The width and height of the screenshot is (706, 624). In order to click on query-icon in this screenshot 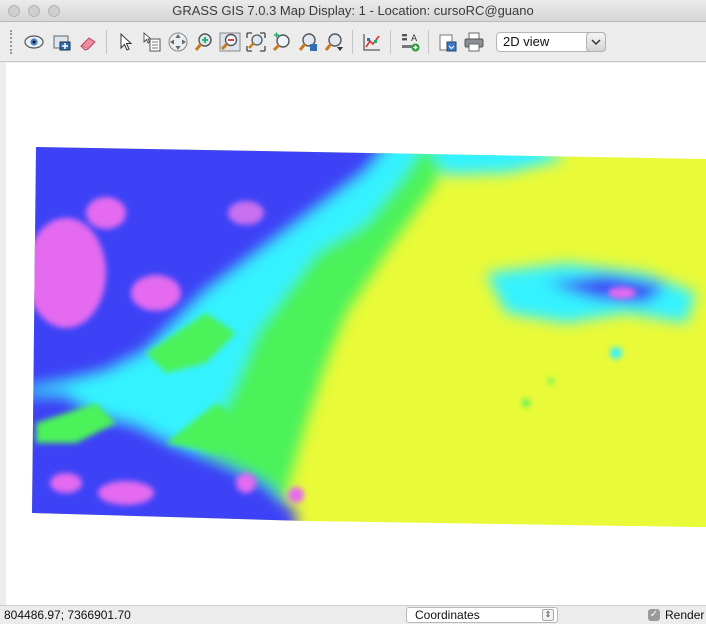, I will do `click(152, 42)`.